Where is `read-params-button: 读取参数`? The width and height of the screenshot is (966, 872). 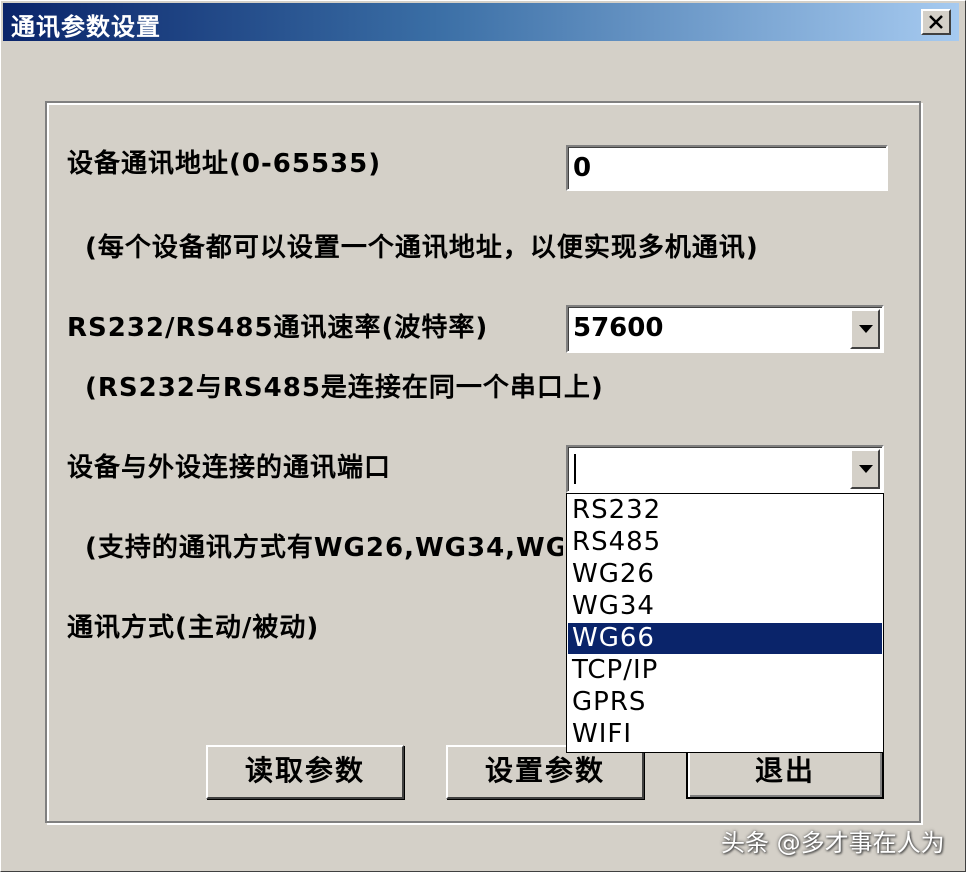
read-params-button: 读取参数 is located at coordinates (305, 772).